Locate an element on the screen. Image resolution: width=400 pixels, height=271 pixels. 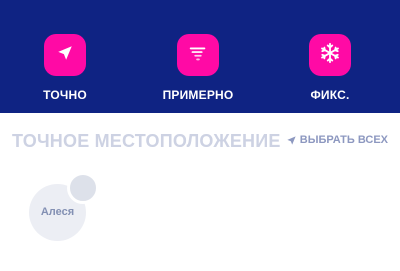
select-all-button: ВЫБРАТЬ ВСЕХ is located at coordinates (337, 140).